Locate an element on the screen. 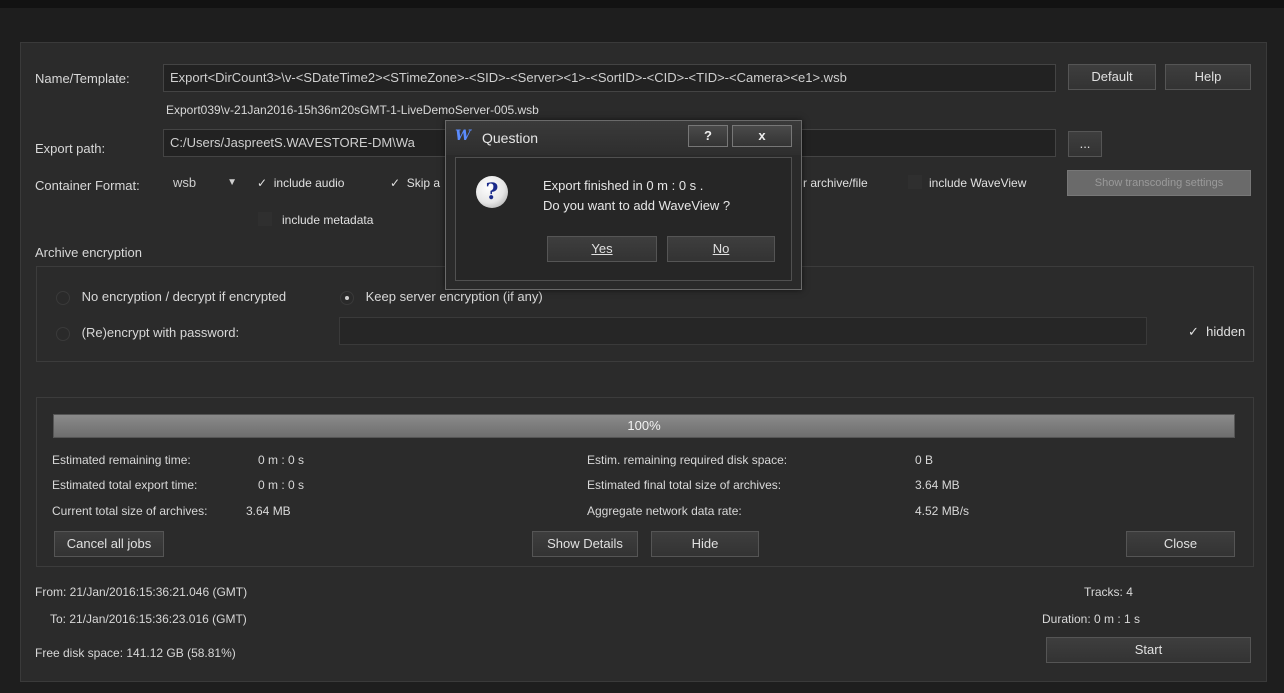 Image resolution: width=1284 pixels, height=693 pixels. dialog-message-line1: Export finished in 0 m : 0 s . is located at coordinates (623, 185).